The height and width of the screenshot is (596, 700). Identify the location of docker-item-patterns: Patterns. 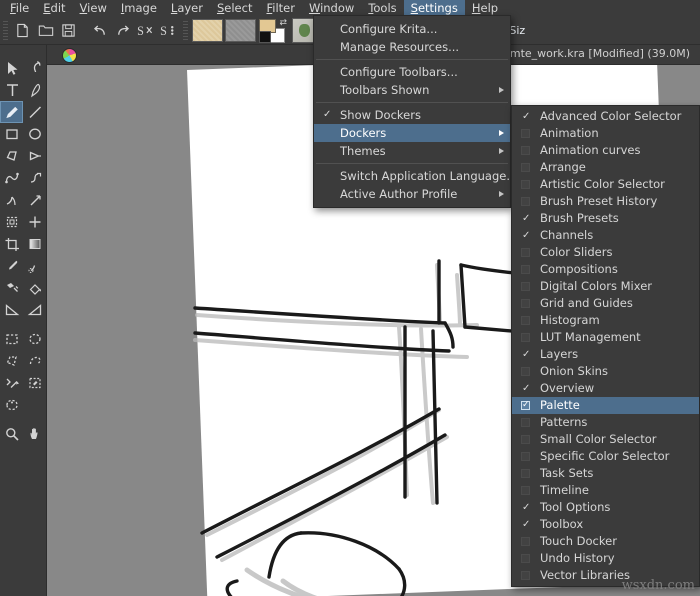
(605, 422).